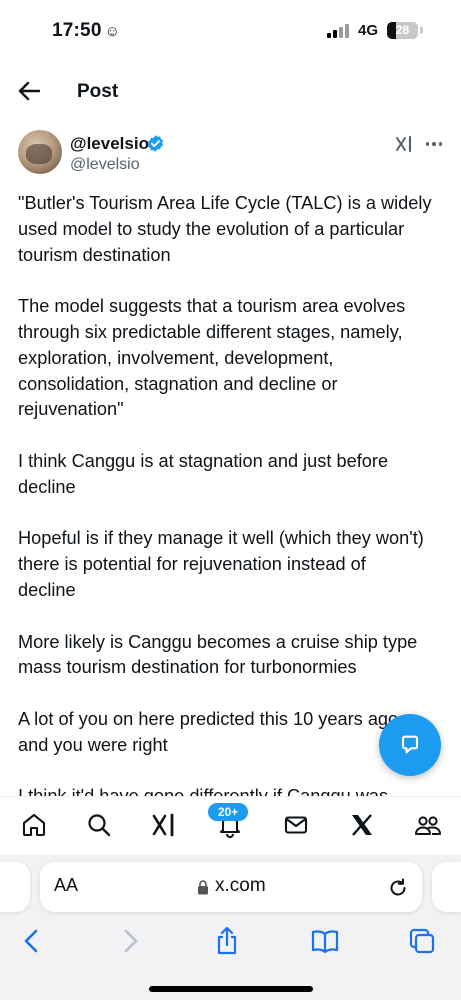 The width and height of the screenshot is (461, 1000). Describe the element at coordinates (230, 92) in the screenshot. I see `post-header: Post` at that location.